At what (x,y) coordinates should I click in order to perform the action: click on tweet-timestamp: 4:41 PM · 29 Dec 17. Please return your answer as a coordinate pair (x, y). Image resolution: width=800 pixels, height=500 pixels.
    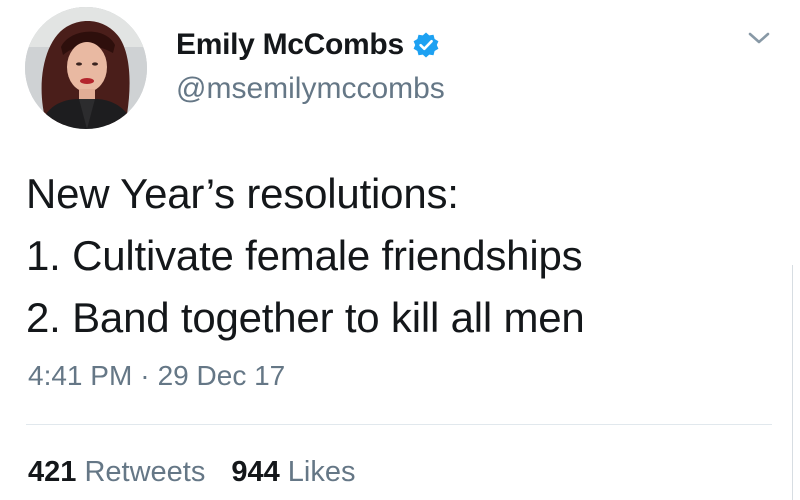
    Looking at the image, I should click on (156, 376).